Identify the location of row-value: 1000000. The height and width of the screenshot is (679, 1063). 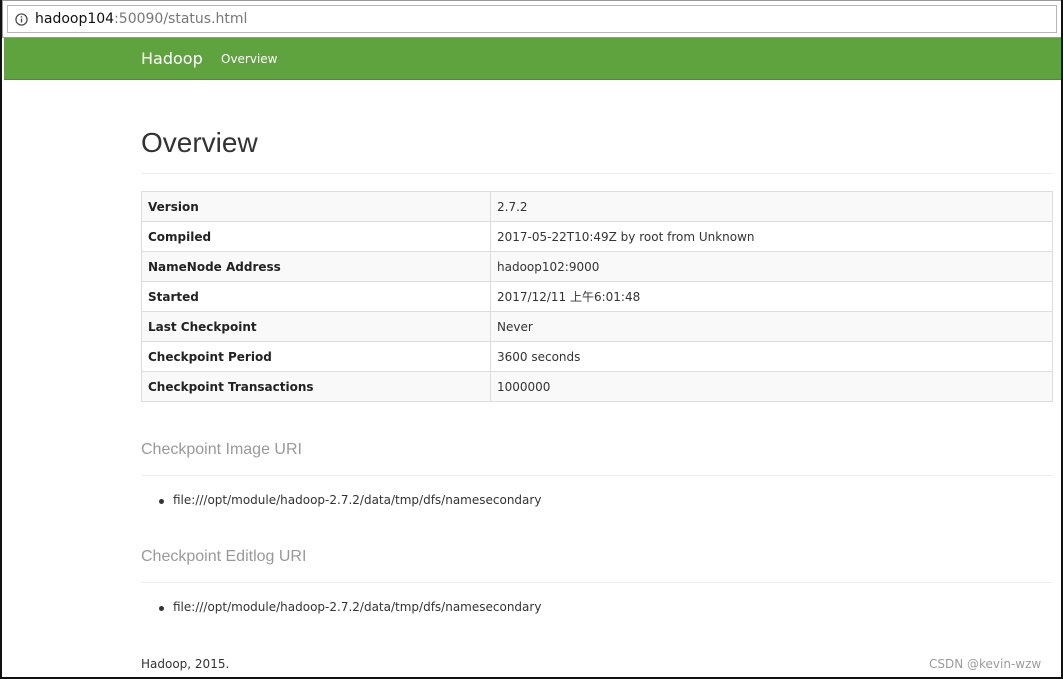
(771, 386).